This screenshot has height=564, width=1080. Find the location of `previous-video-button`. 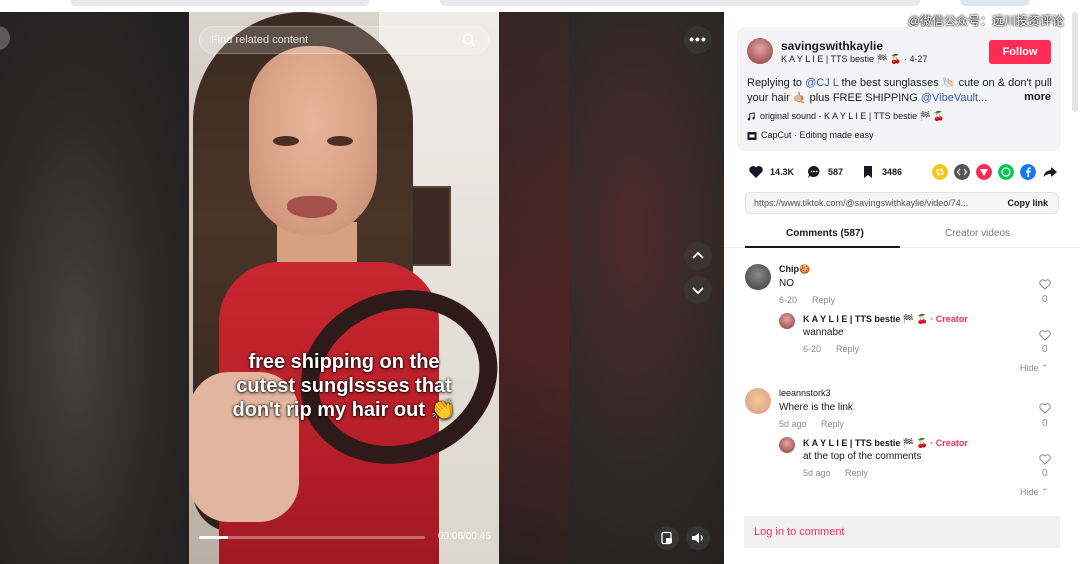

previous-video-button is located at coordinates (698, 256).